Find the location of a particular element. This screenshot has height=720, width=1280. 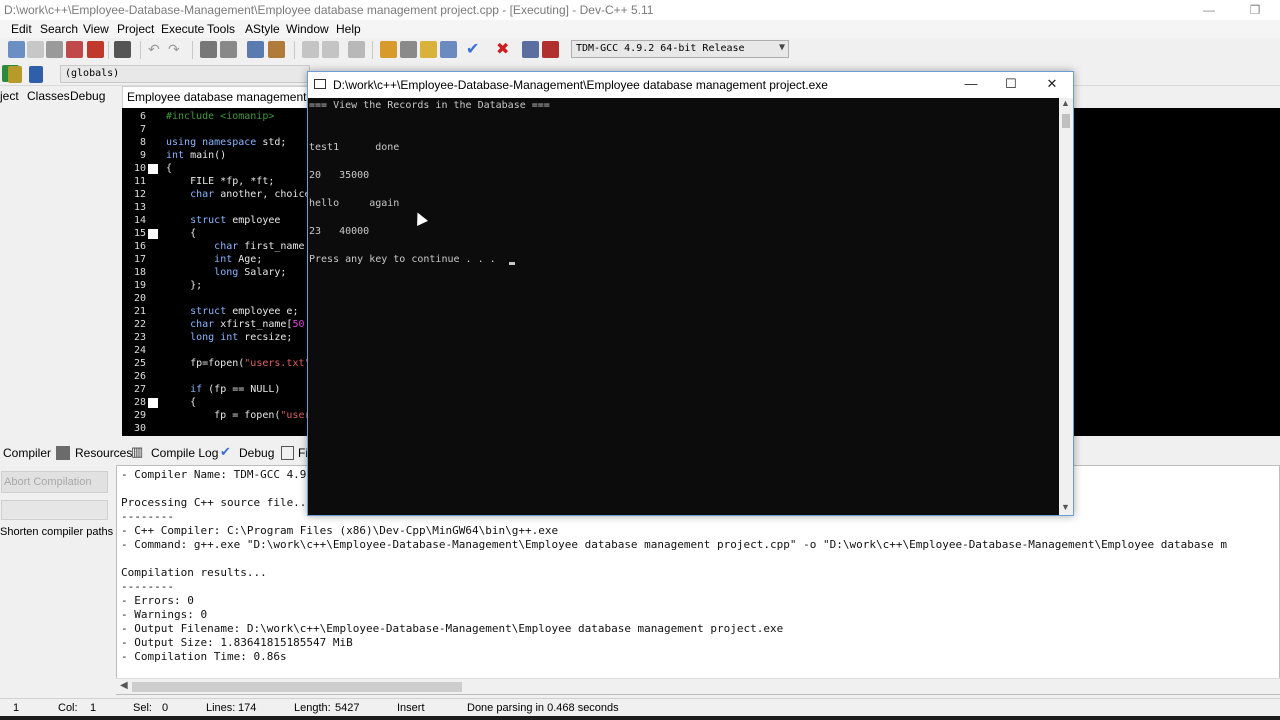

menu-help: Help is located at coordinates (348, 29).